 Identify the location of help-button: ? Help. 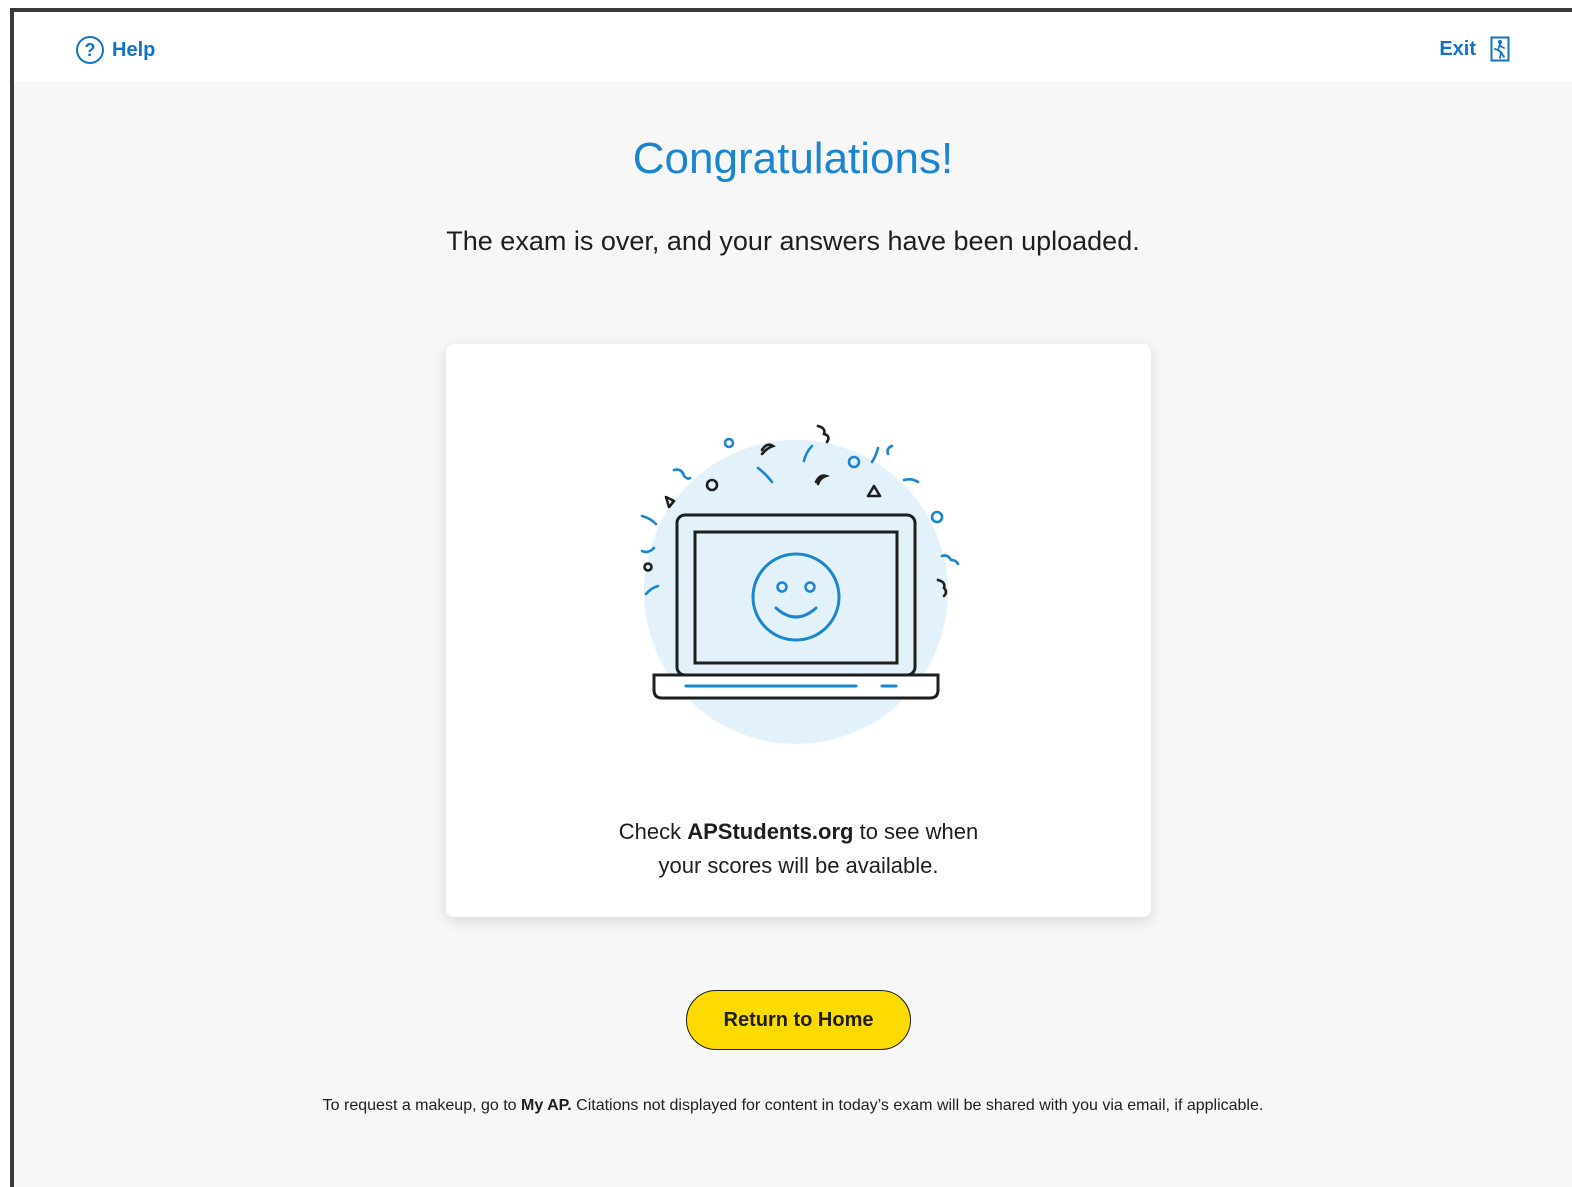
(115, 50).